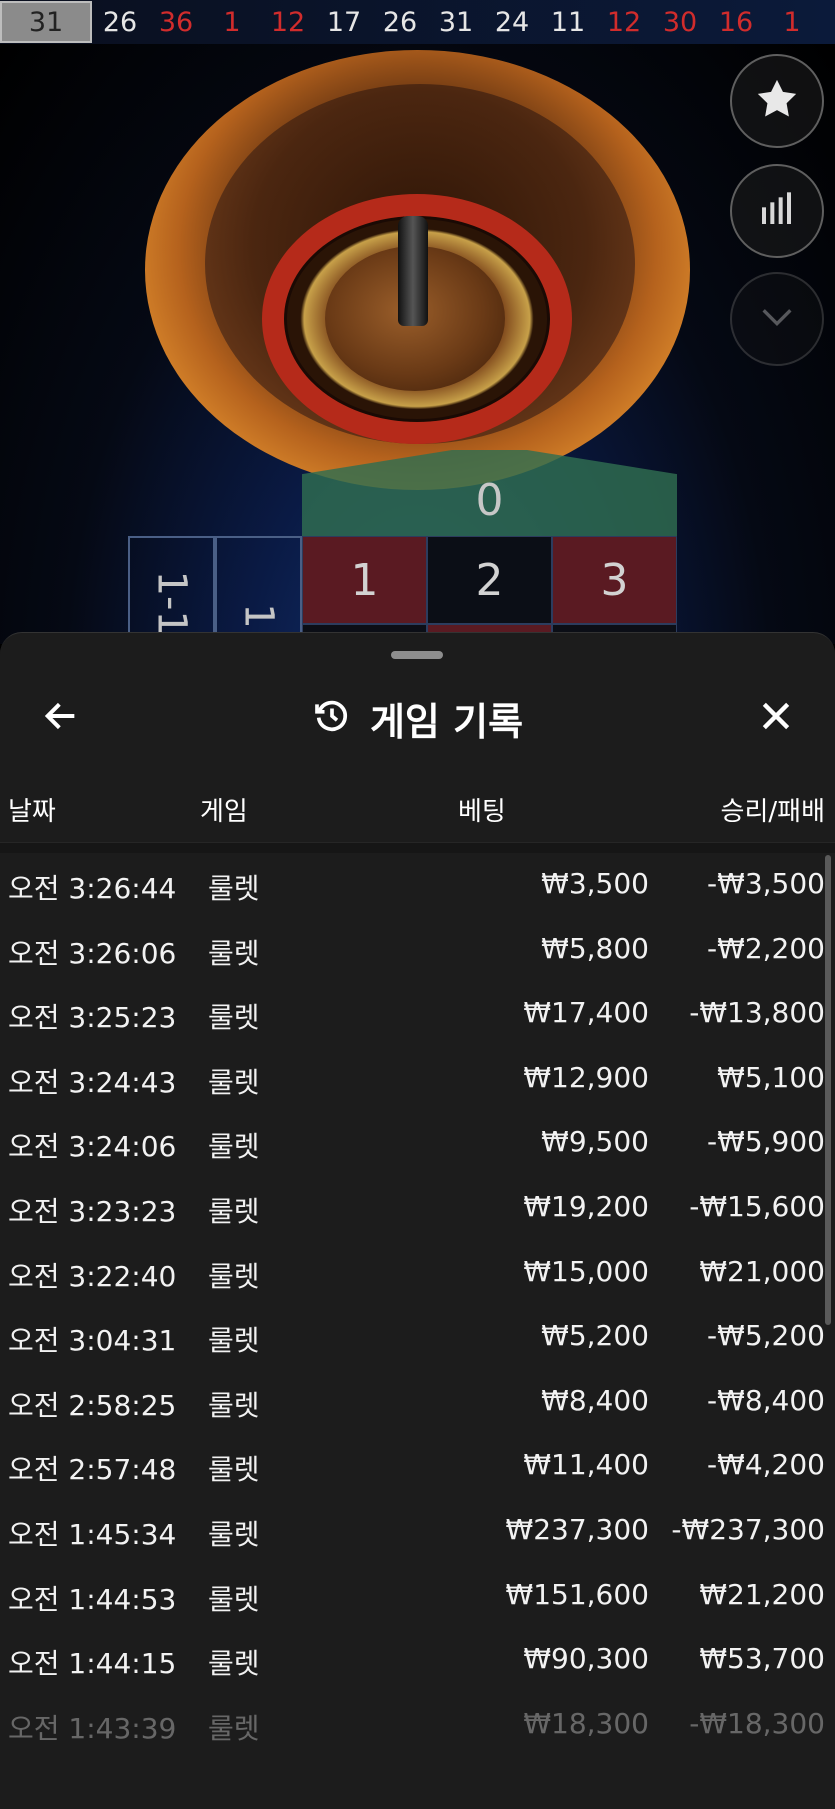 The width and height of the screenshot is (835, 1809). Describe the element at coordinates (757, 1206) in the screenshot. I see `history-win-loss: -₩15,600` at that location.